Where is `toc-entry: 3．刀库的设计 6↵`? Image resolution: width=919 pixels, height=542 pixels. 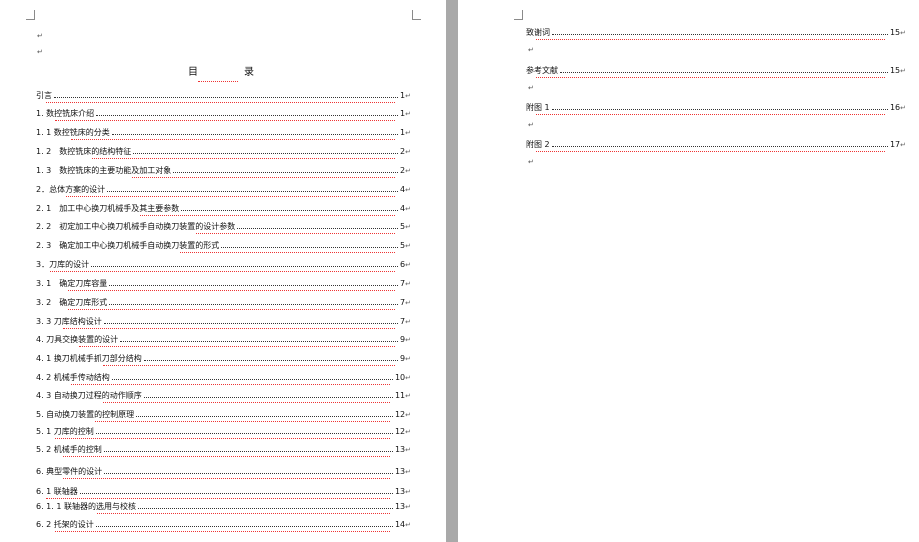
toc-entry: 3．刀库的设计 6↵ is located at coordinates (223, 265).